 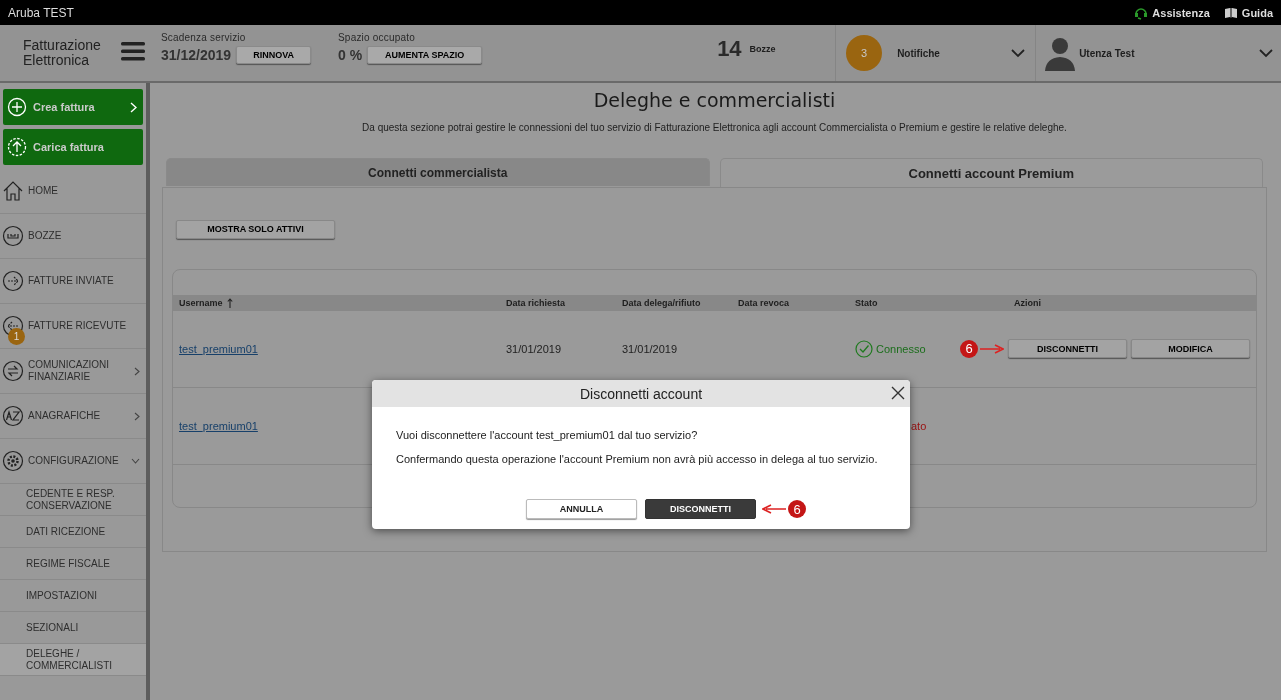 I want to click on column-header: Username, so click(x=336, y=302).